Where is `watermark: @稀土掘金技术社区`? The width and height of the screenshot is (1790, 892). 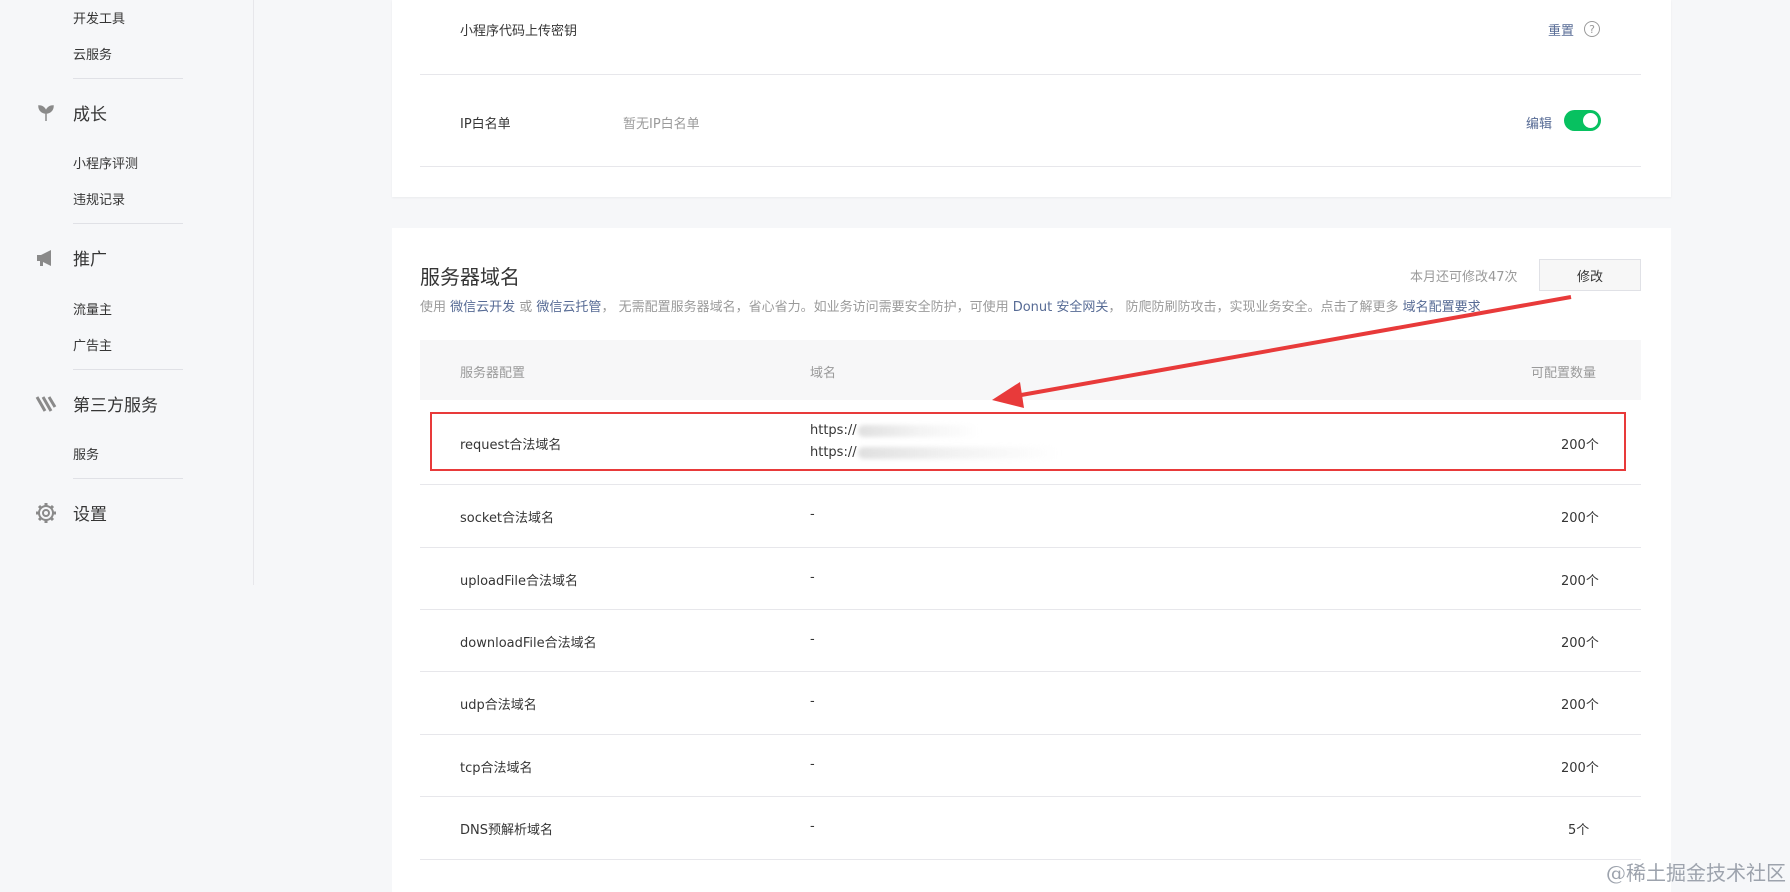
watermark: @稀土掘金技术社区 is located at coordinates (1696, 873).